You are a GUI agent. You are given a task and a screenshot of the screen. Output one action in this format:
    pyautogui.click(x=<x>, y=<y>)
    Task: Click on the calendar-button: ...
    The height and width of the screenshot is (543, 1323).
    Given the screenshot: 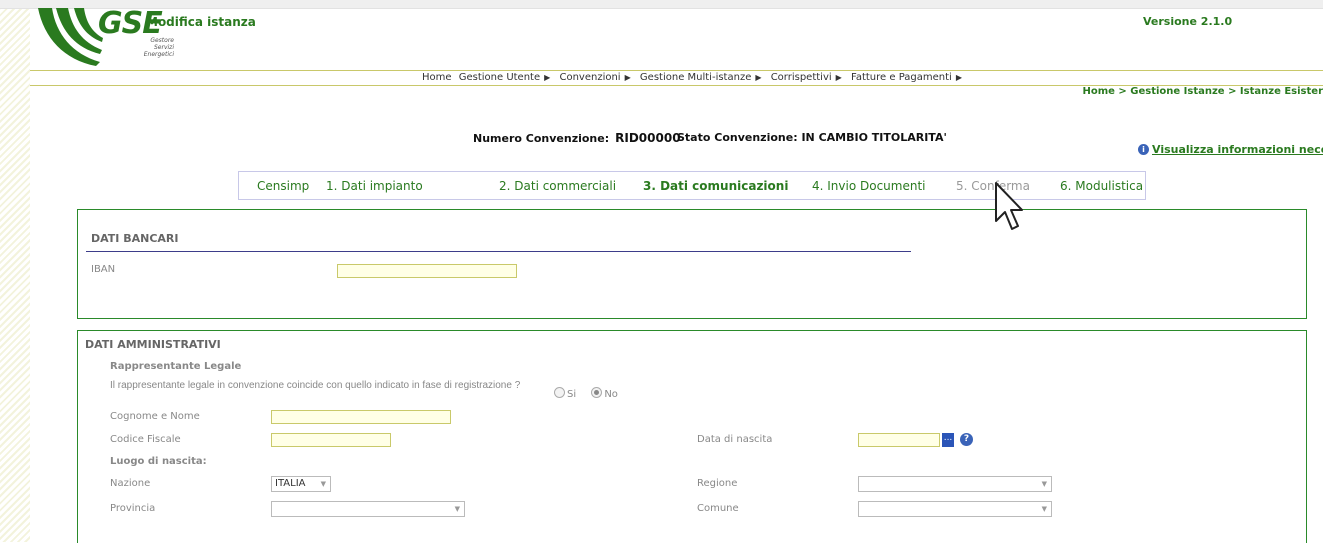 What is the action you would take?
    pyautogui.click(x=948, y=440)
    